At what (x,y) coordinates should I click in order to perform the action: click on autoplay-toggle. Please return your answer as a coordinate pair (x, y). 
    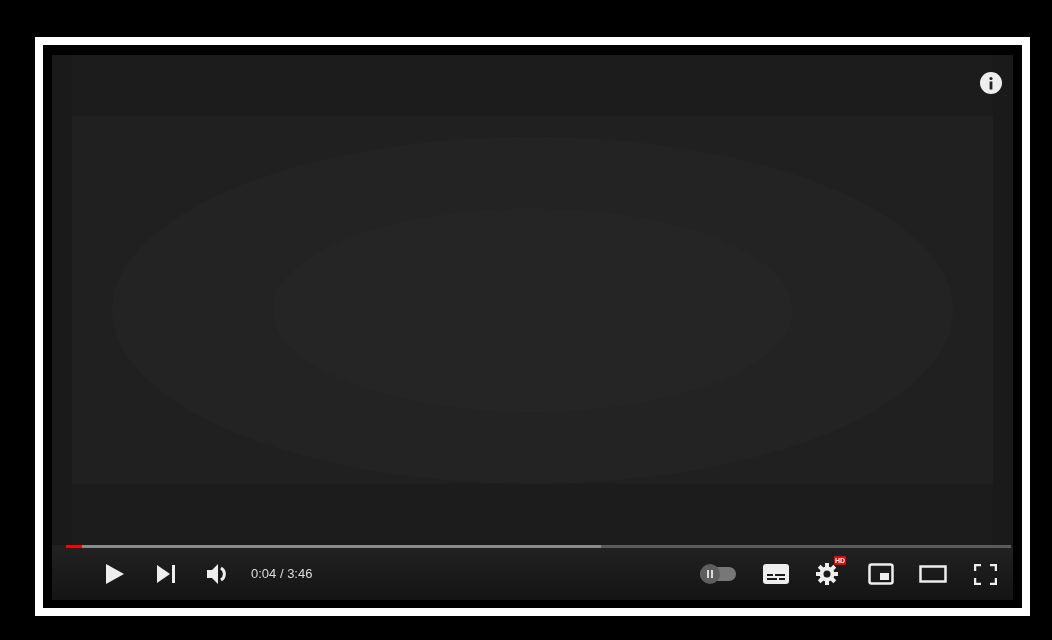
    Looking at the image, I should click on (718, 574).